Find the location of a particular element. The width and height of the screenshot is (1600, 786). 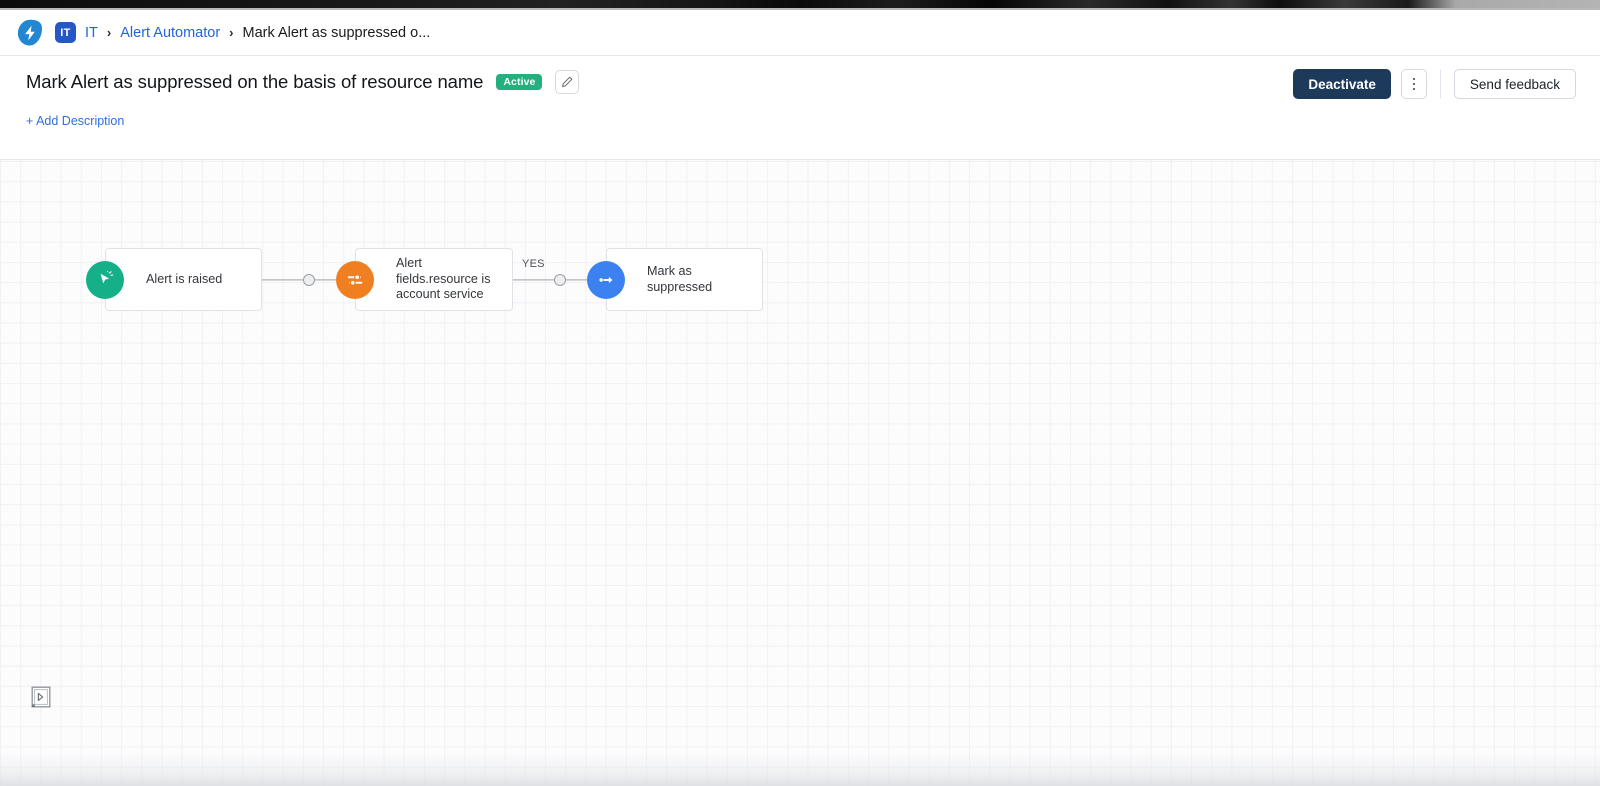

header-actions: Deactivate Send feedback is located at coordinates (1434, 84).